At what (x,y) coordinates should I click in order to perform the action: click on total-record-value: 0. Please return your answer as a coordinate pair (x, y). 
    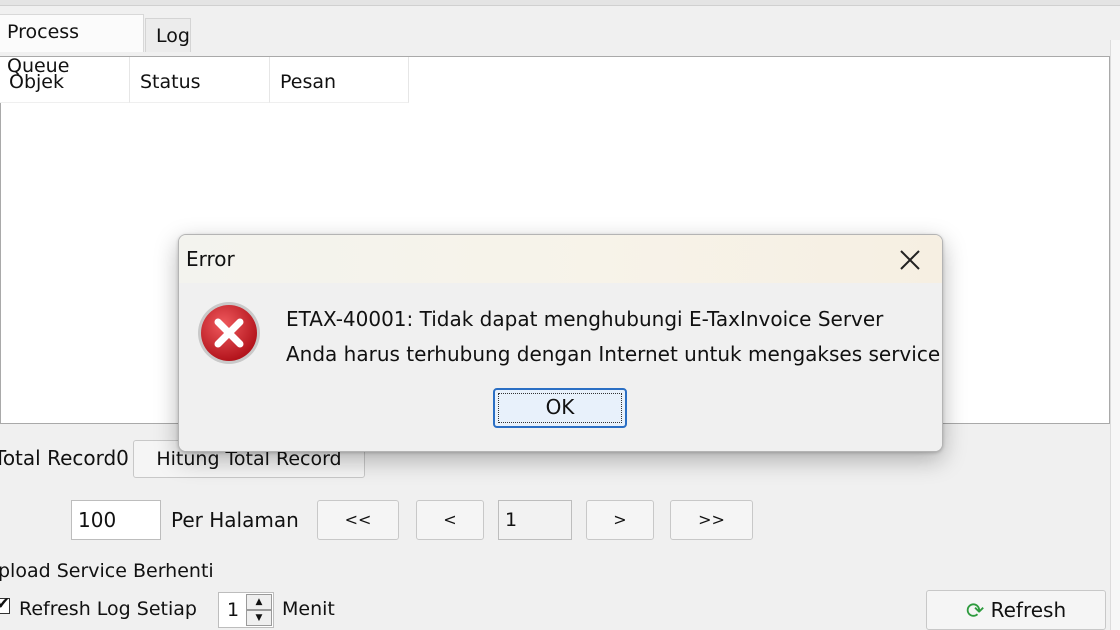
    Looking at the image, I should click on (122, 458).